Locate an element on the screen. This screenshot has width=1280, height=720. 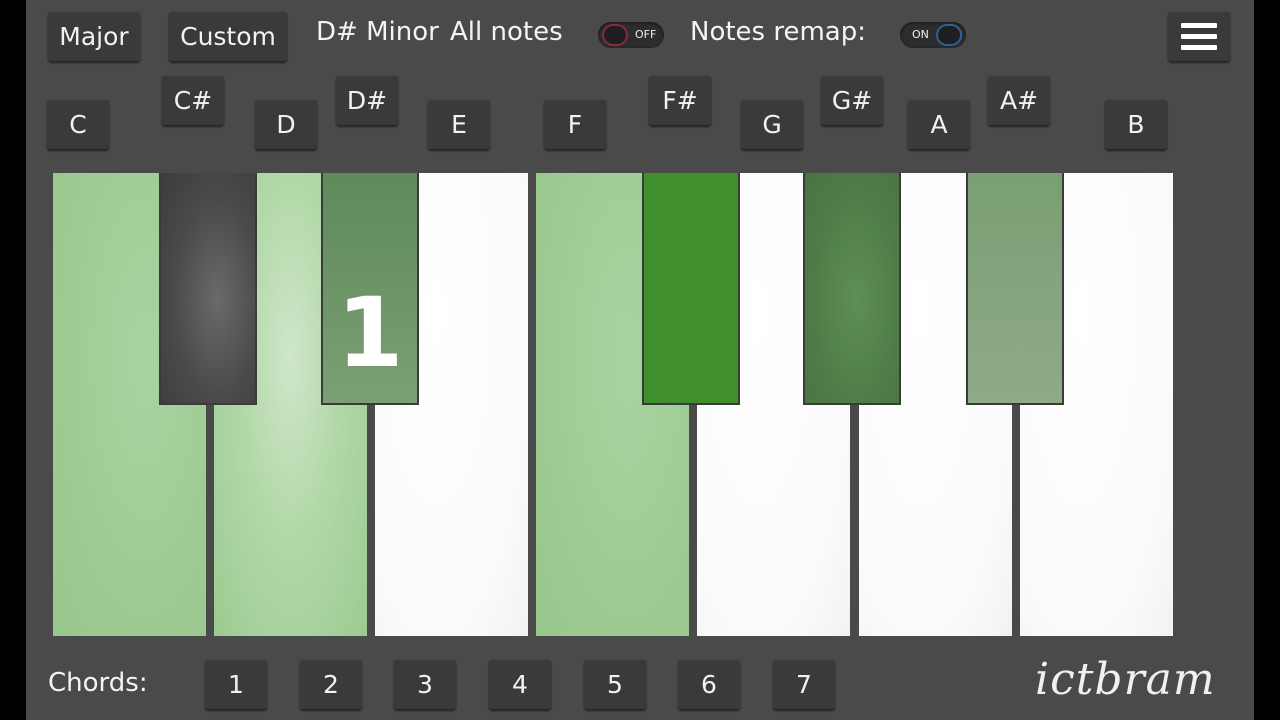
note-button-c: C is located at coordinates (78, 124).